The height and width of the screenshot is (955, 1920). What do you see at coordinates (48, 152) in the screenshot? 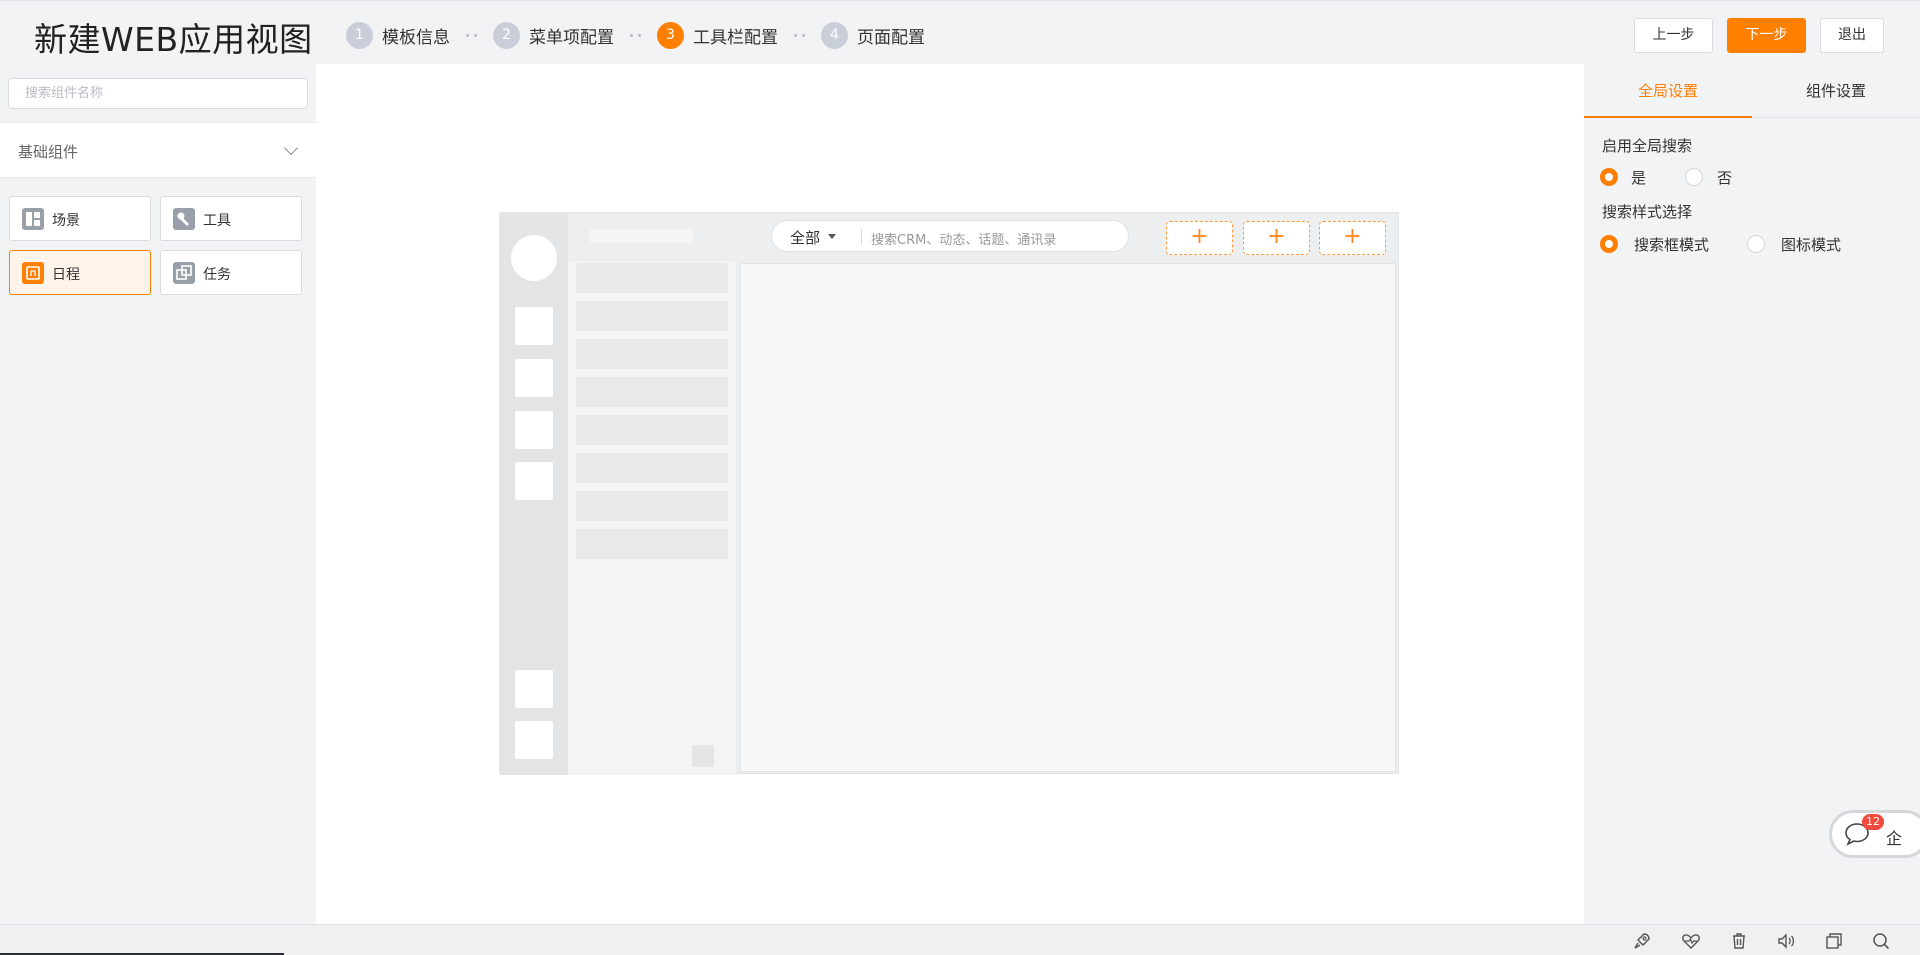
I see `group-label: 基础组件` at bounding box center [48, 152].